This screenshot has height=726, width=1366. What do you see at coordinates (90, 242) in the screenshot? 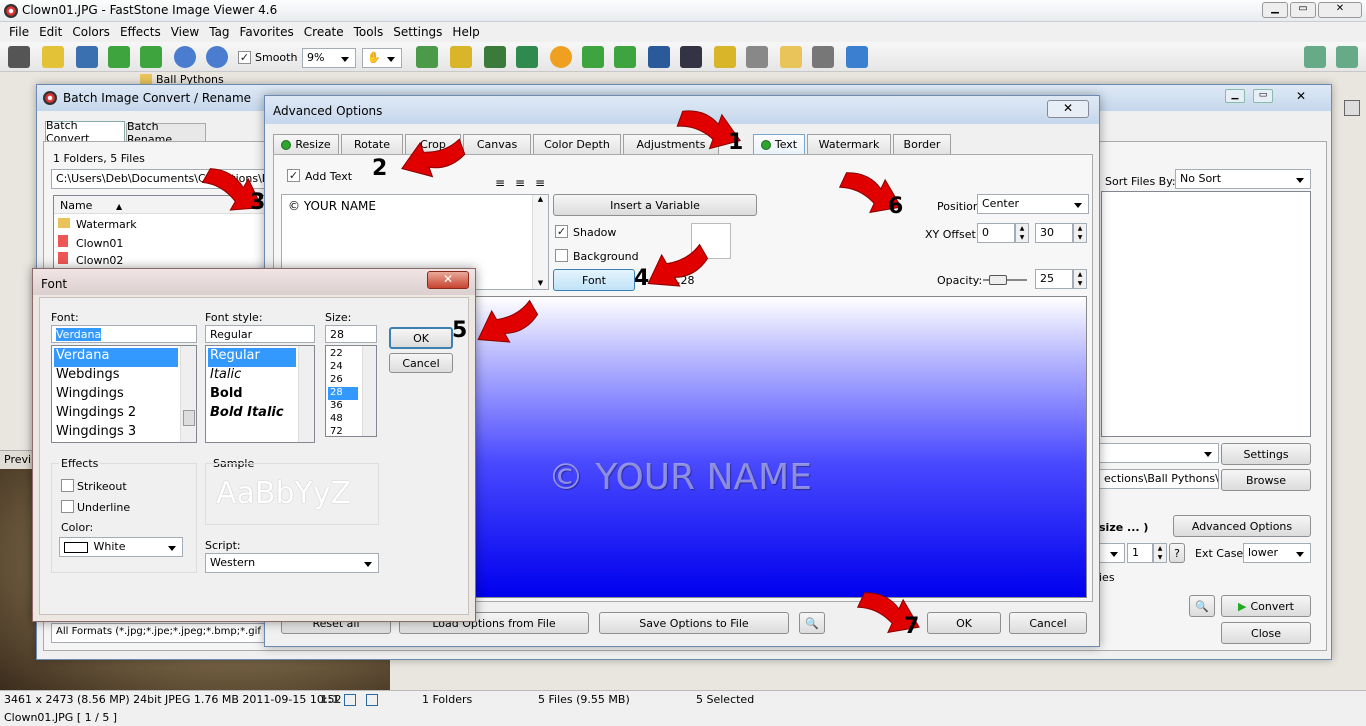
I see `list-item: Clown01` at bounding box center [90, 242].